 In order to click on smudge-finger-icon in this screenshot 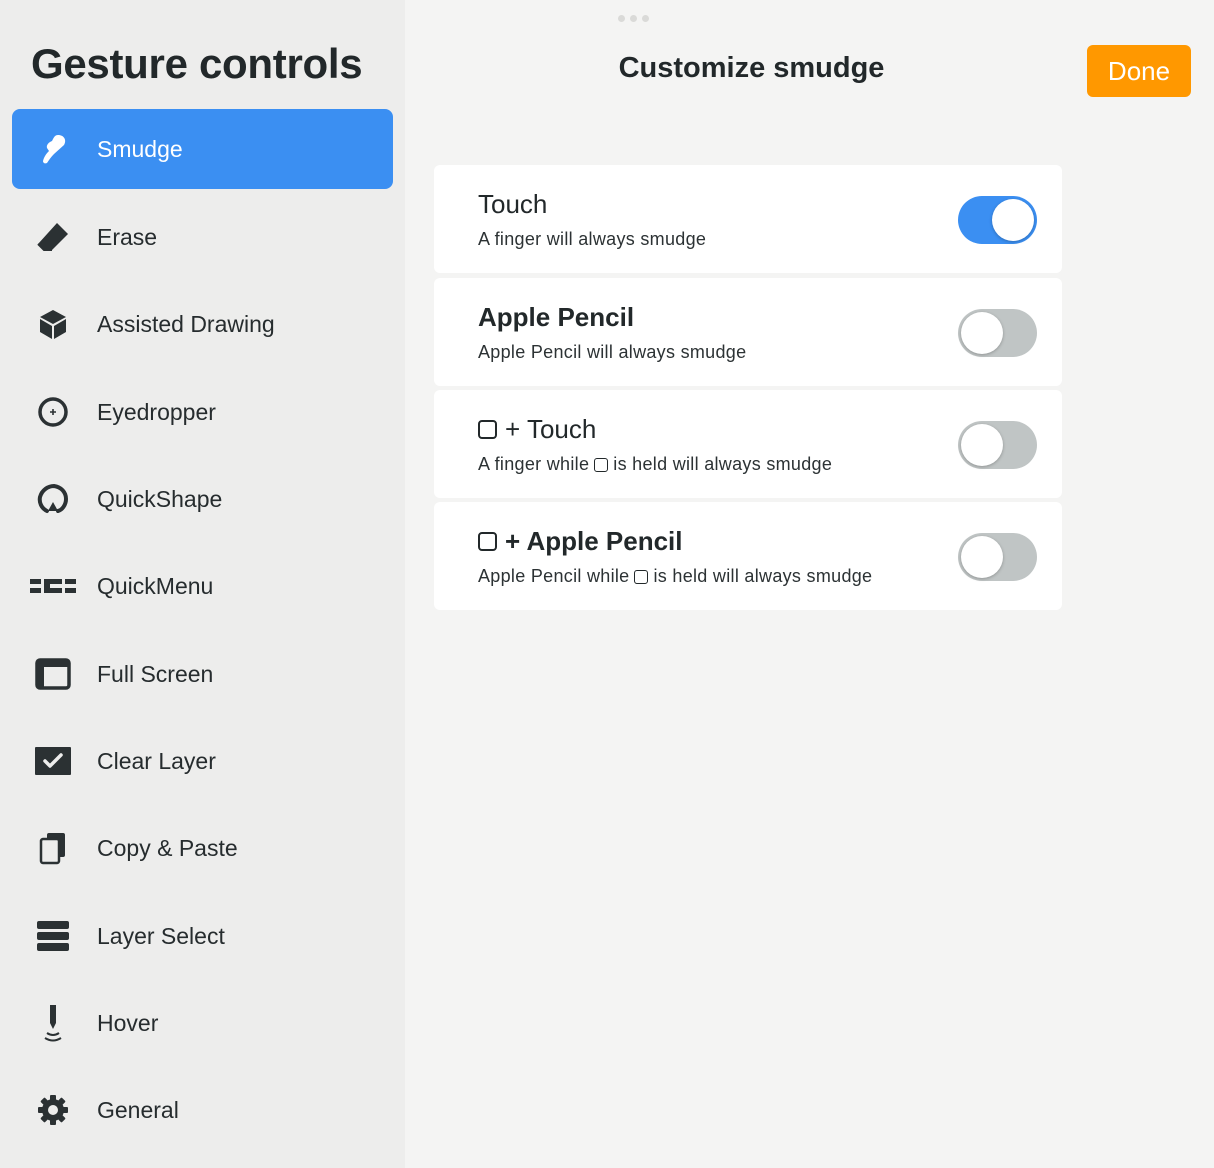, I will do `click(53, 149)`.